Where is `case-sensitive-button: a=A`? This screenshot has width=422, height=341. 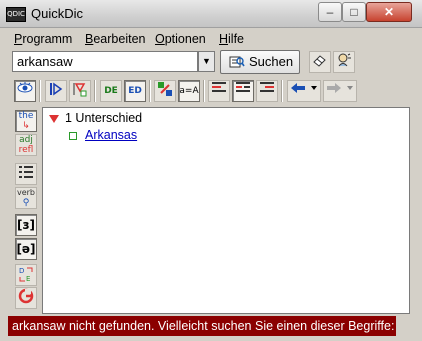 case-sensitive-button: a=A is located at coordinates (189, 91).